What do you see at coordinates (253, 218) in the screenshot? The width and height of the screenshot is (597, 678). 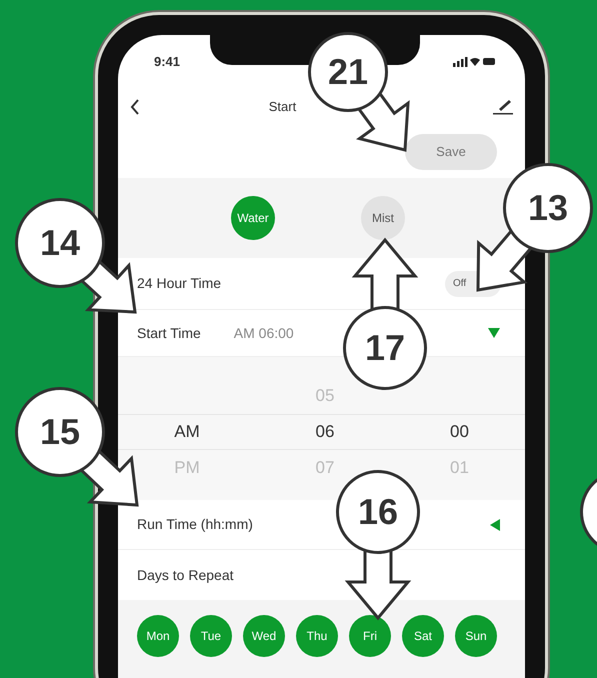 I see `mode-button: Water` at bounding box center [253, 218].